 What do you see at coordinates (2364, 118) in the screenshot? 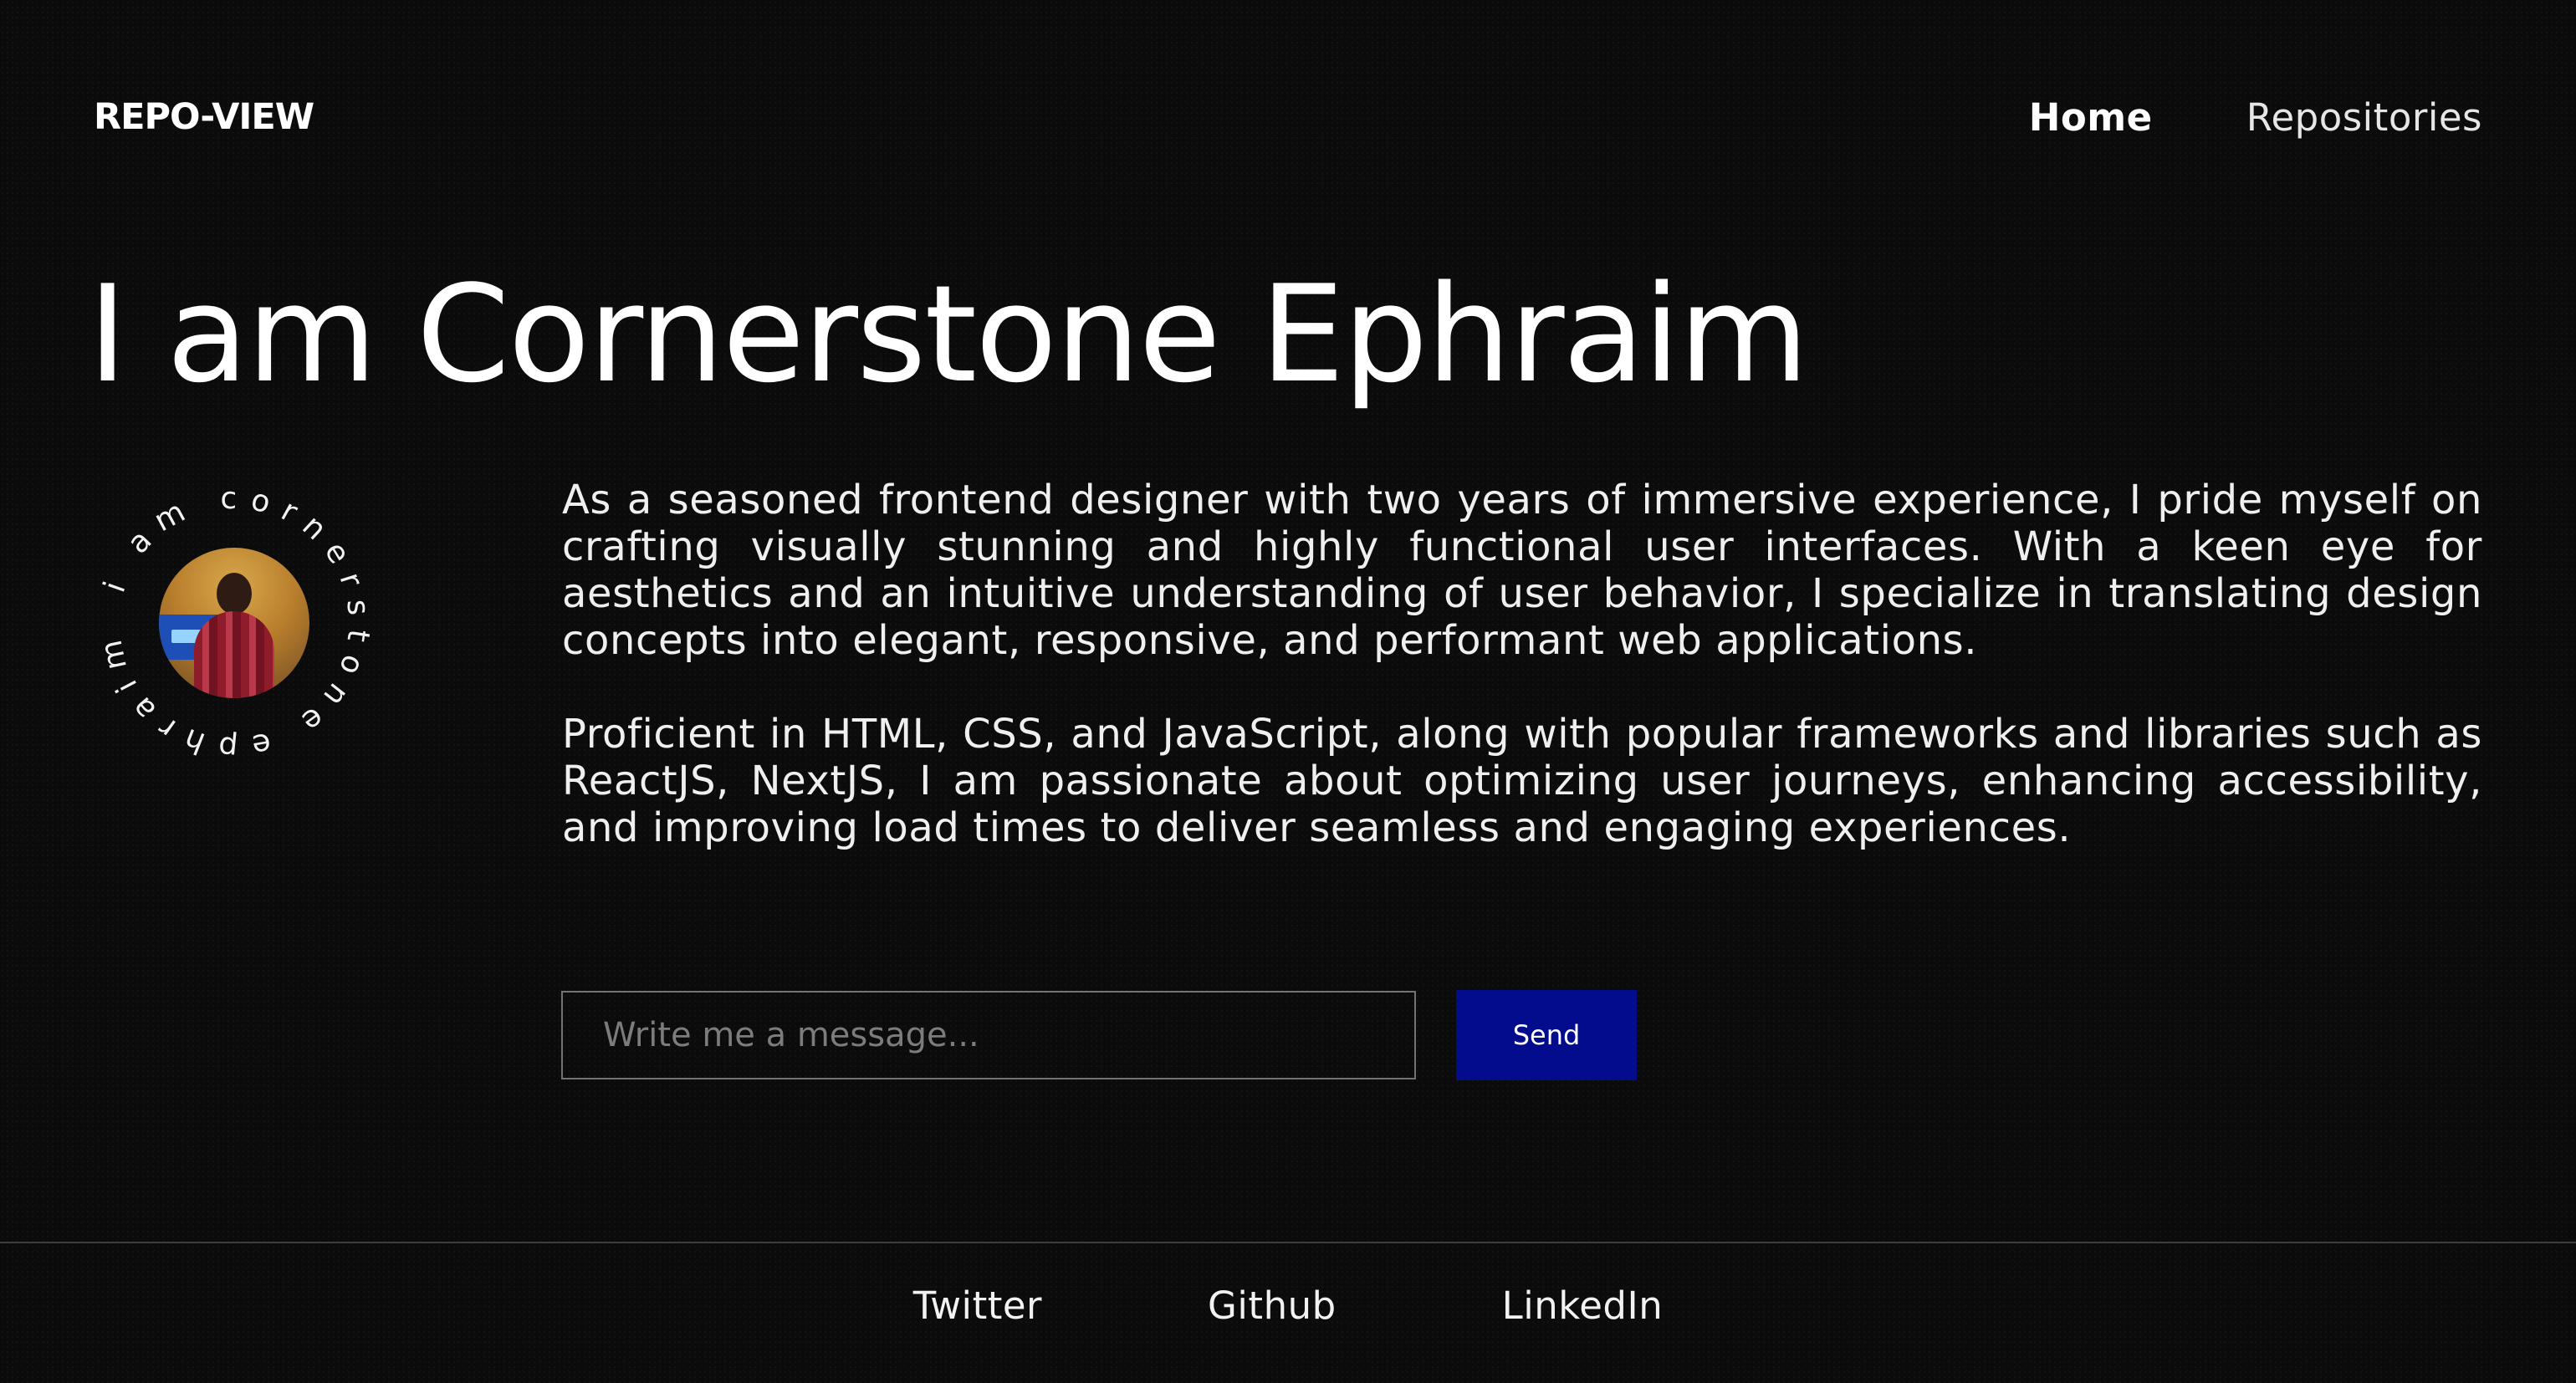
I see `nav-repositories-link: Repositories` at bounding box center [2364, 118].